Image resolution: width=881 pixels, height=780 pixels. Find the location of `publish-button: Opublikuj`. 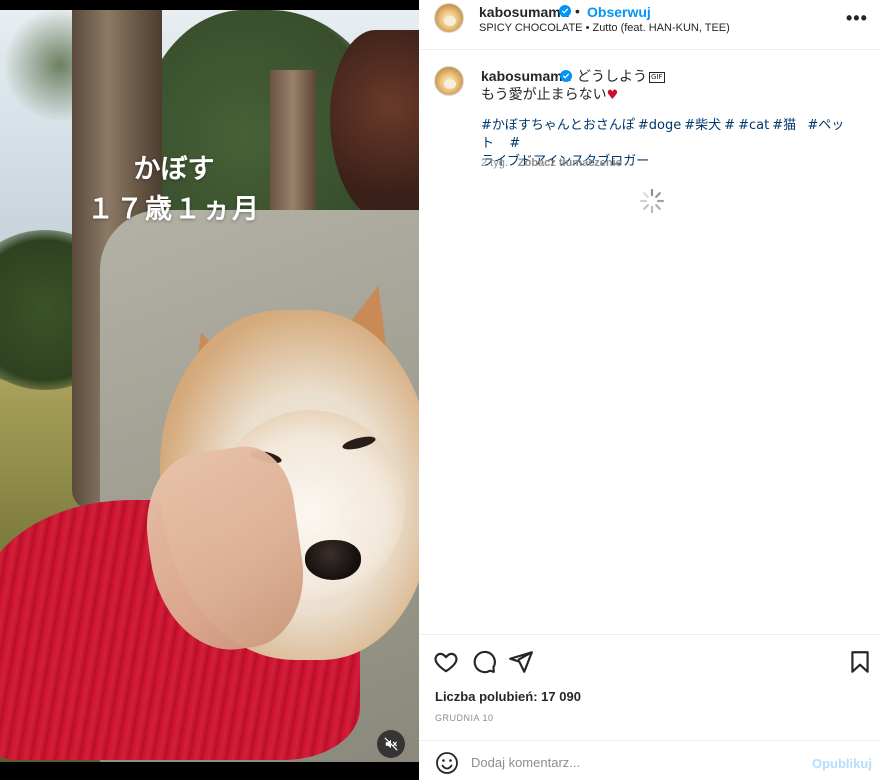

publish-button: Opublikuj is located at coordinates (842, 763).